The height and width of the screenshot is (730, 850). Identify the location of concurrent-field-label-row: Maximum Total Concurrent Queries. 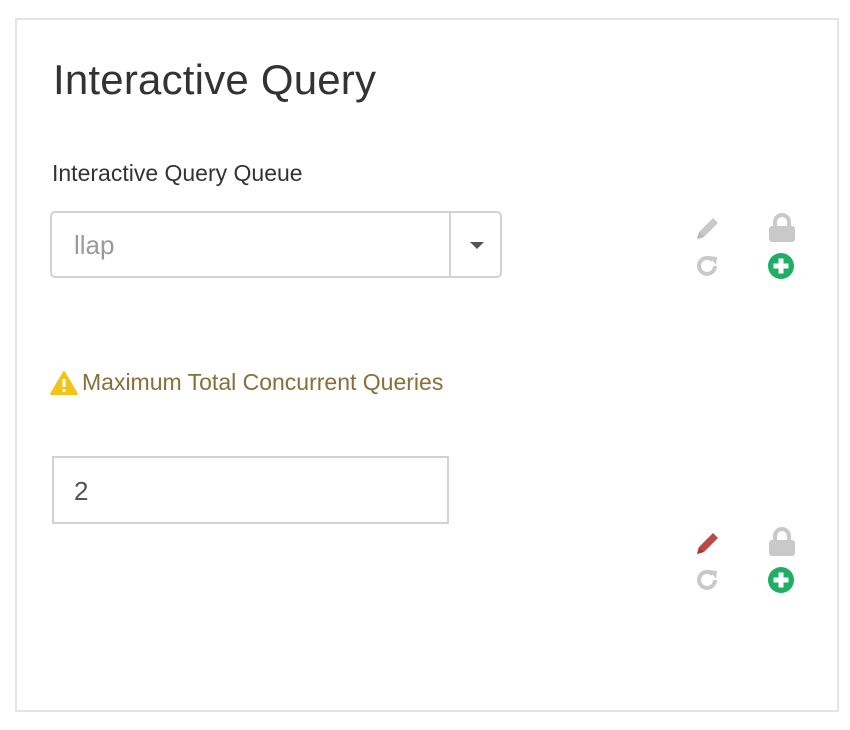
(246, 382).